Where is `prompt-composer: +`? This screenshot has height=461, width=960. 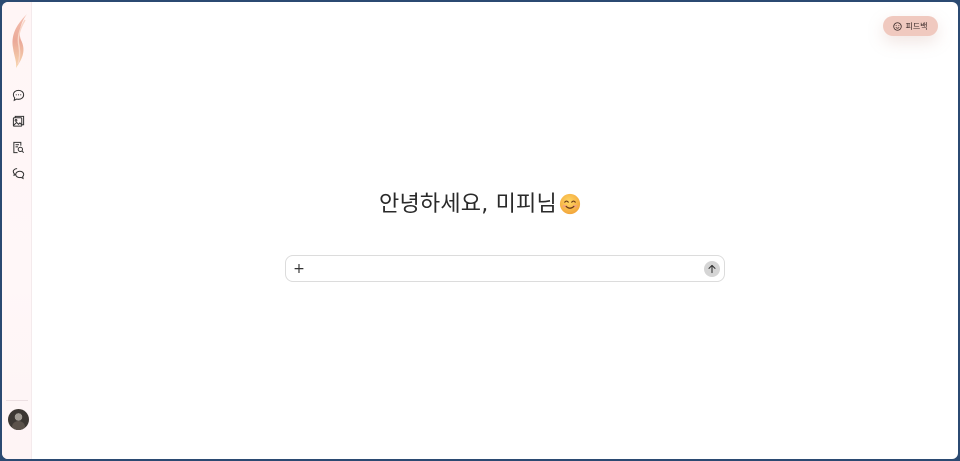
prompt-composer: + is located at coordinates (505, 268).